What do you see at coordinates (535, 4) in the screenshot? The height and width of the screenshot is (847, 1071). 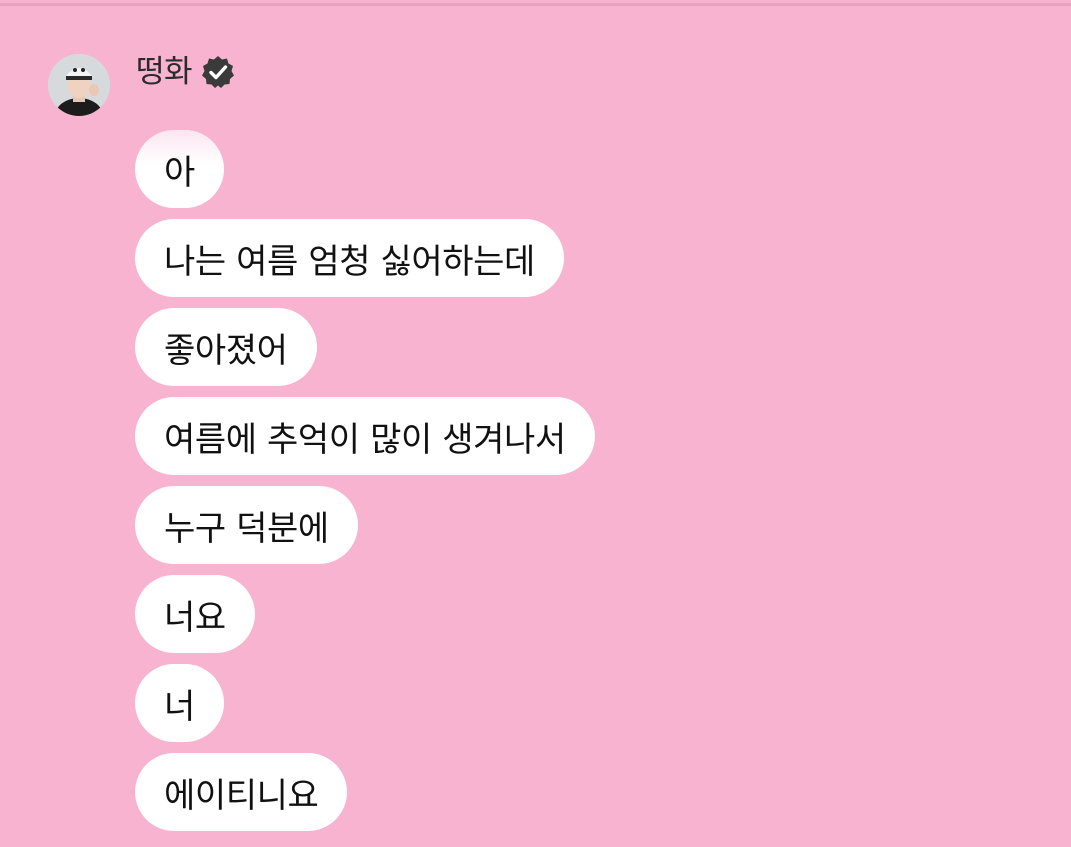 I see `top-divider` at bounding box center [535, 4].